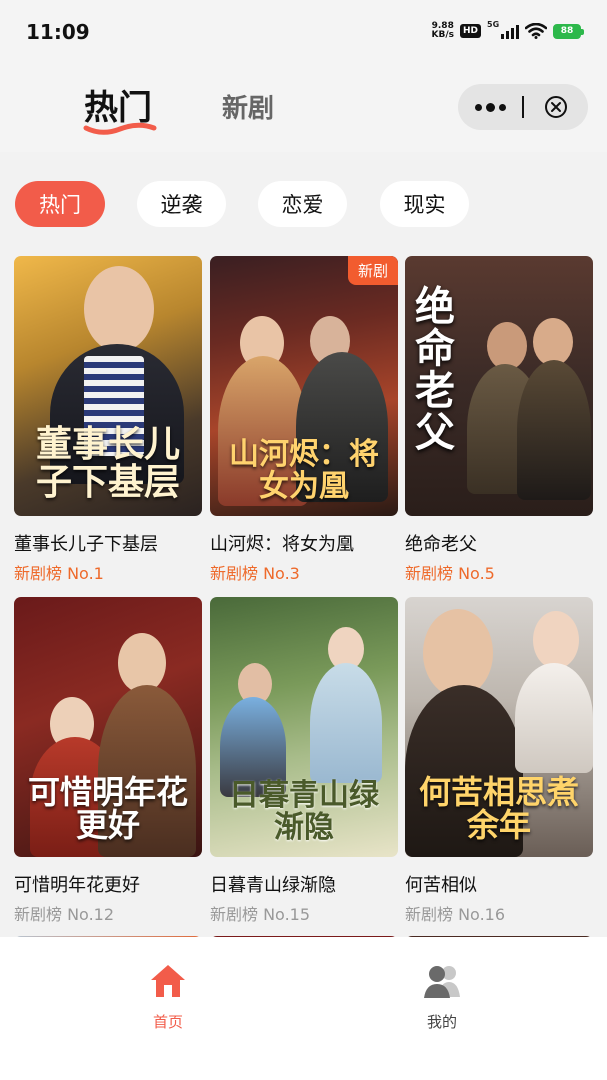  Describe the element at coordinates (77, 885) in the screenshot. I see `drama-title: 可惜明年花更好` at that location.